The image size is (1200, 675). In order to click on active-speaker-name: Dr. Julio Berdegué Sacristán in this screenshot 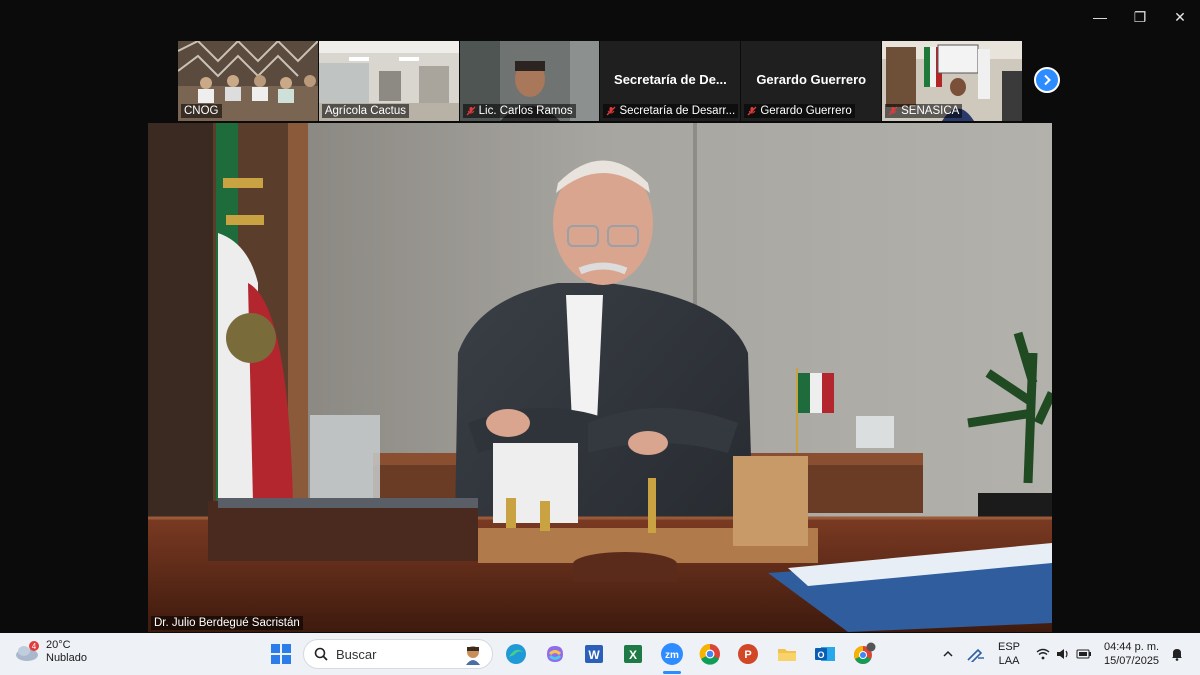, I will do `click(227, 623)`.